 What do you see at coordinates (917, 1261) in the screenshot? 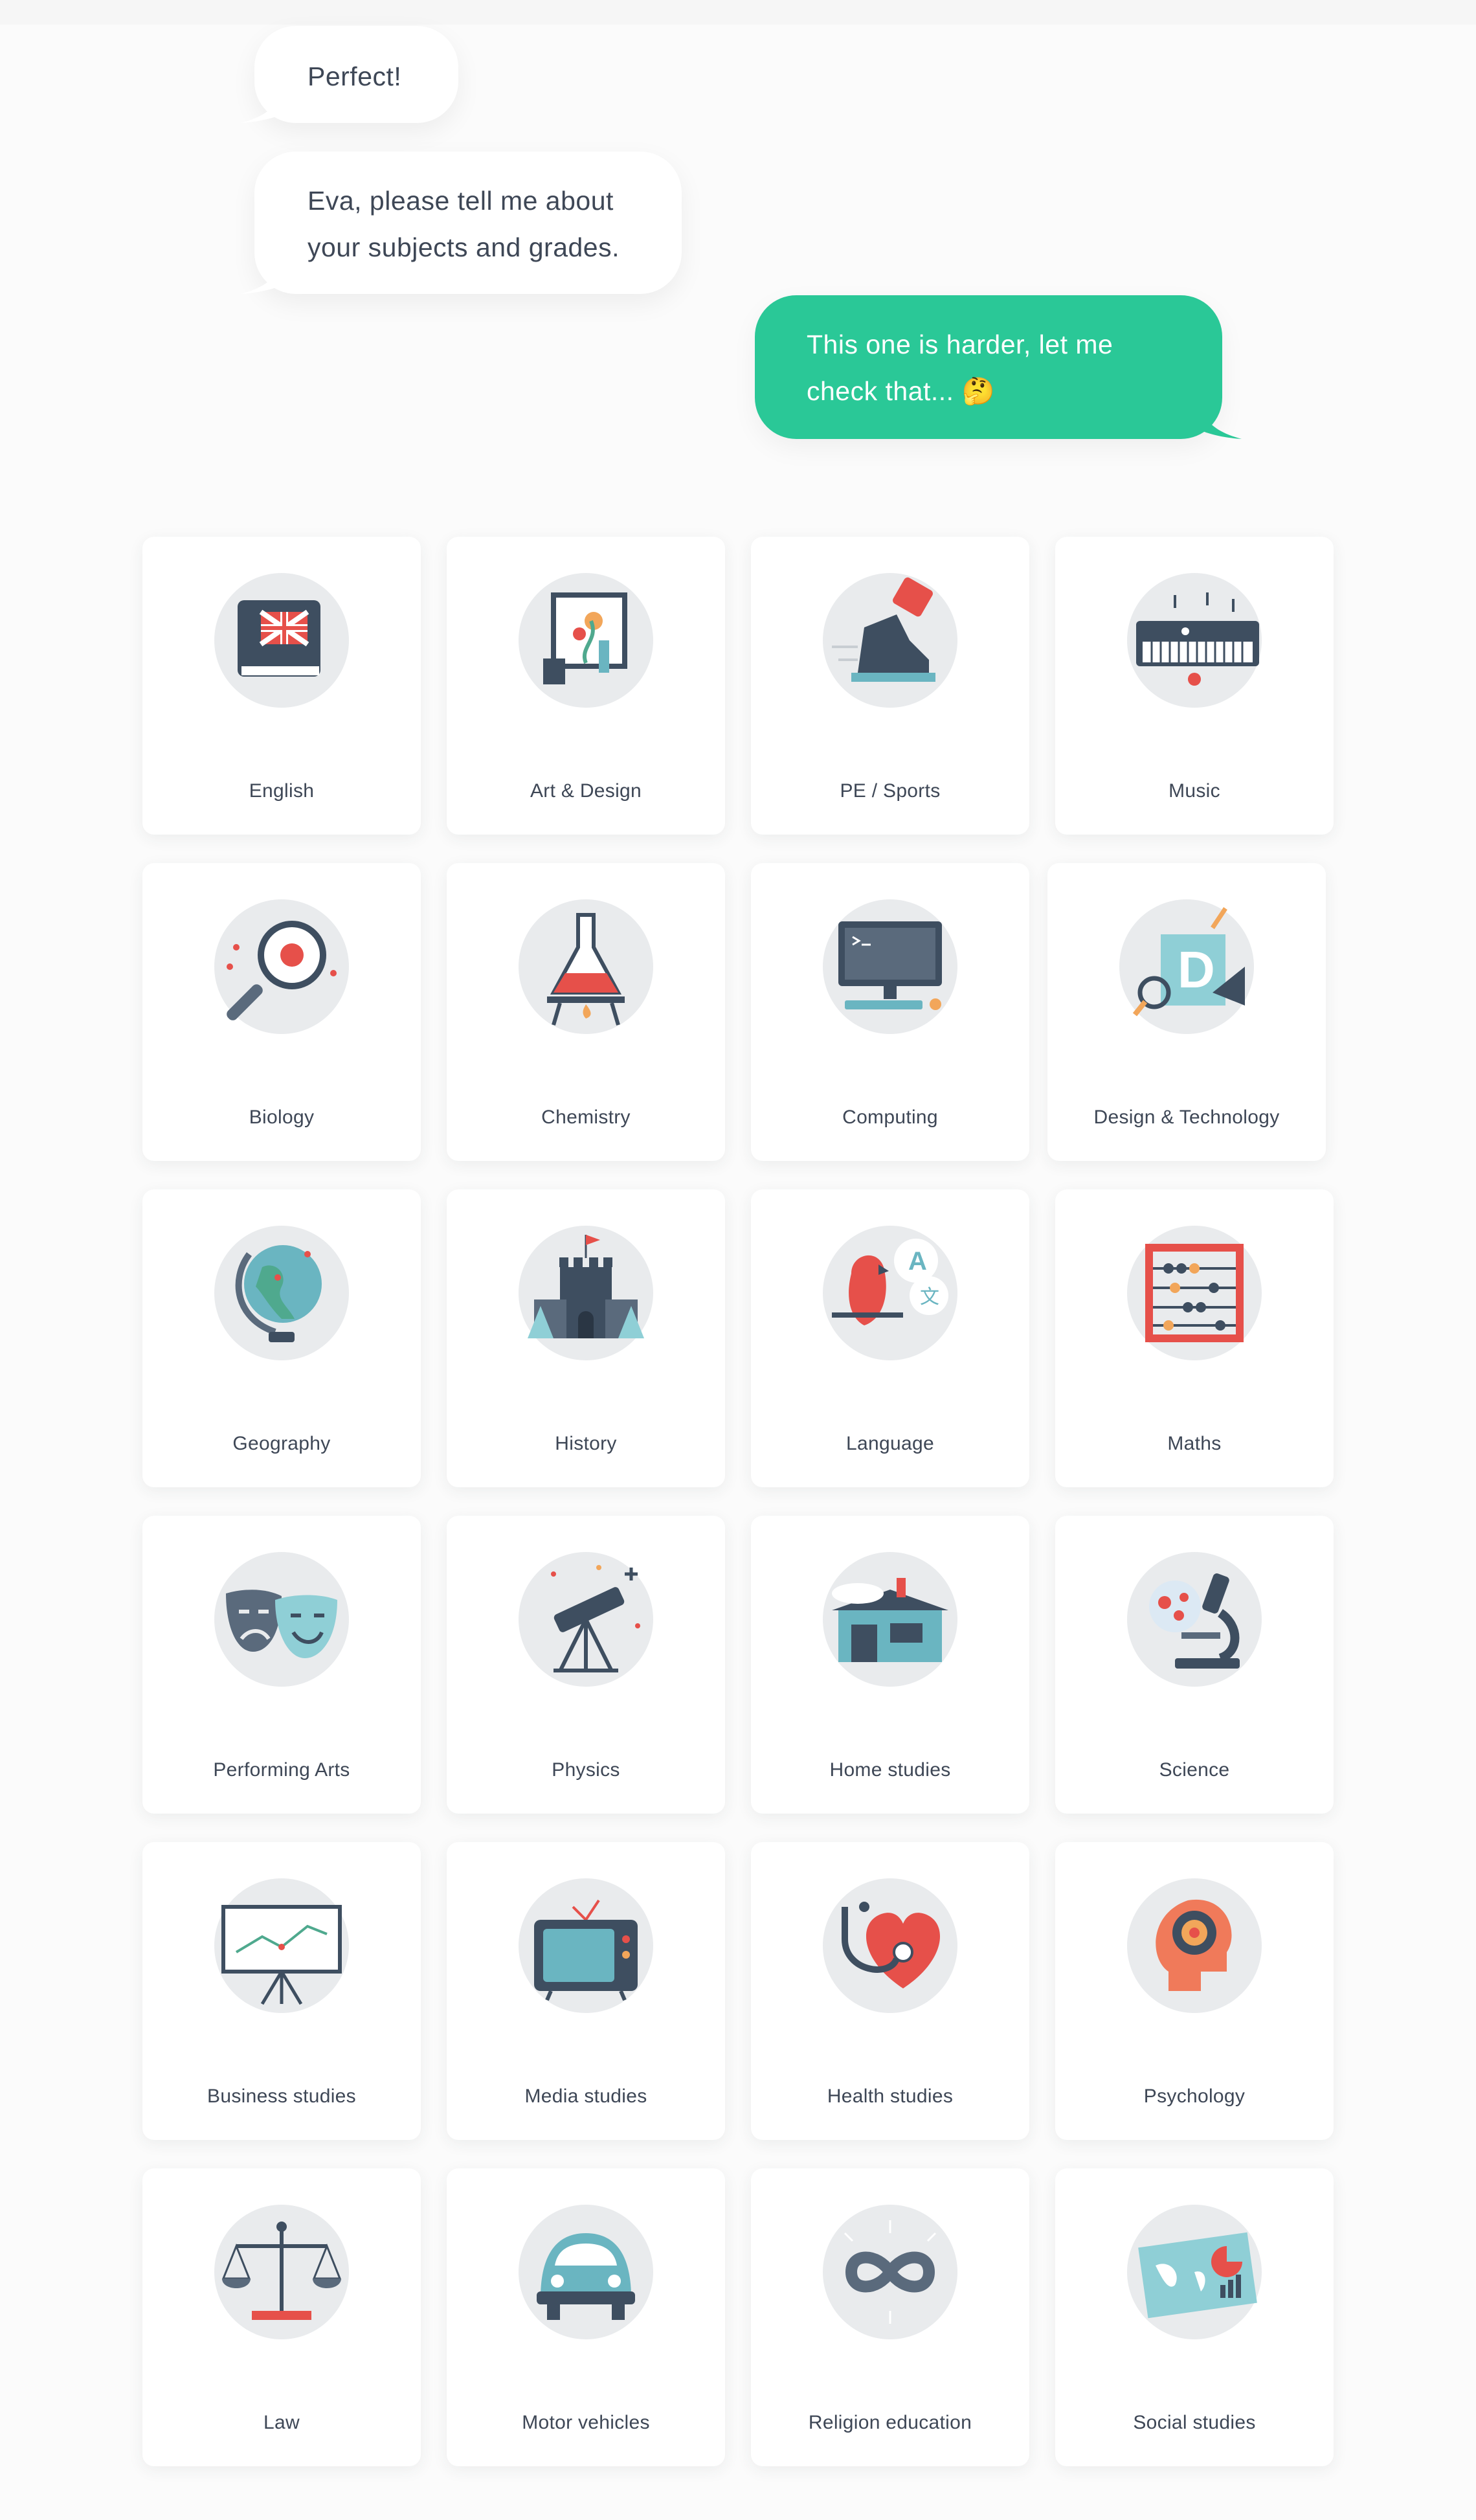
I see `svg-text: A` at bounding box center [917, 1261].